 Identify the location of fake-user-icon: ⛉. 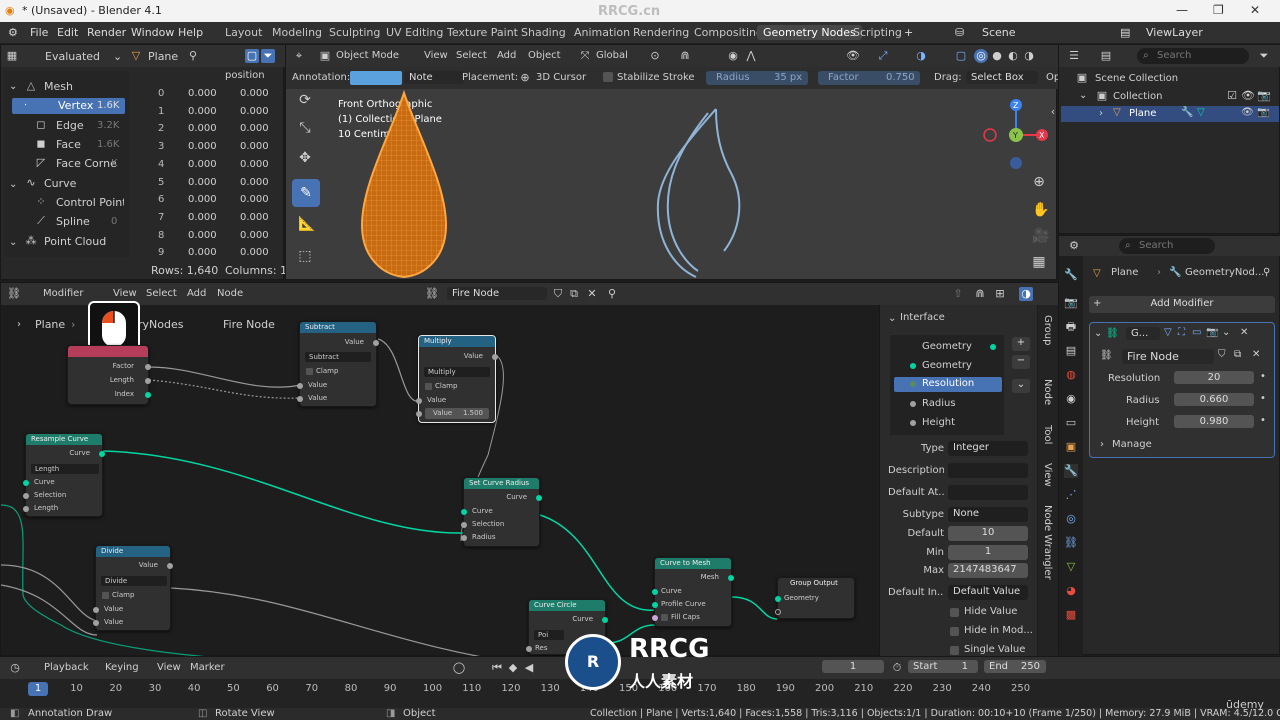
(1222, 354).